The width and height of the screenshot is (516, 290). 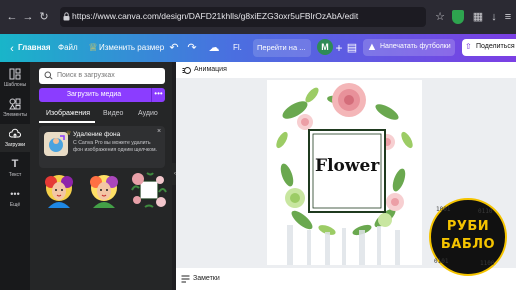 What do you see at coordinates (478, 17) in the screenshot?
I see `extension-icon: ▦` at bounding box center [478, 17].